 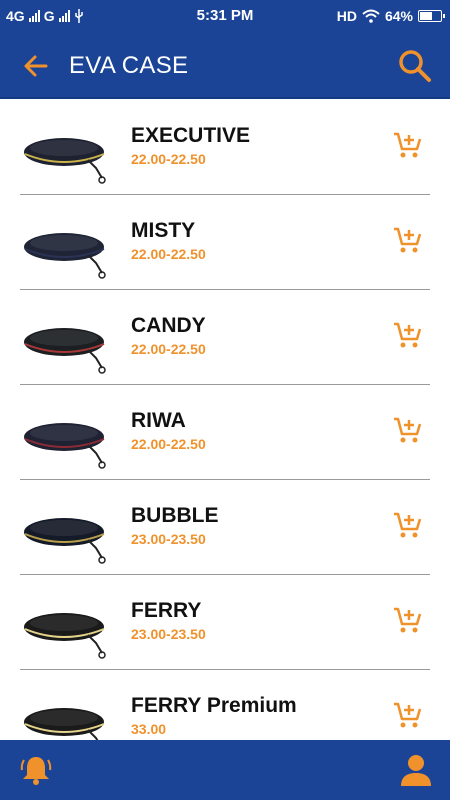 I want to click on user-icon, so click(x=416, y=770).